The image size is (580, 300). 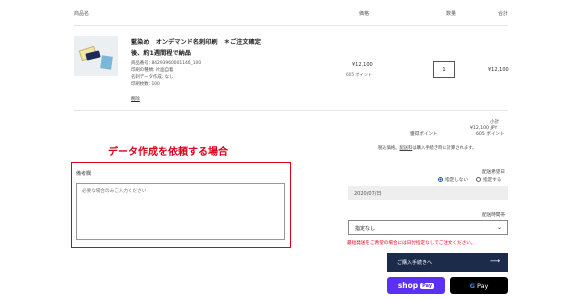 What do you see at coordinates (499, 227) in the screenshot?
I see `chevron-down-icon: ⌄` at bounding box center [499, 227].